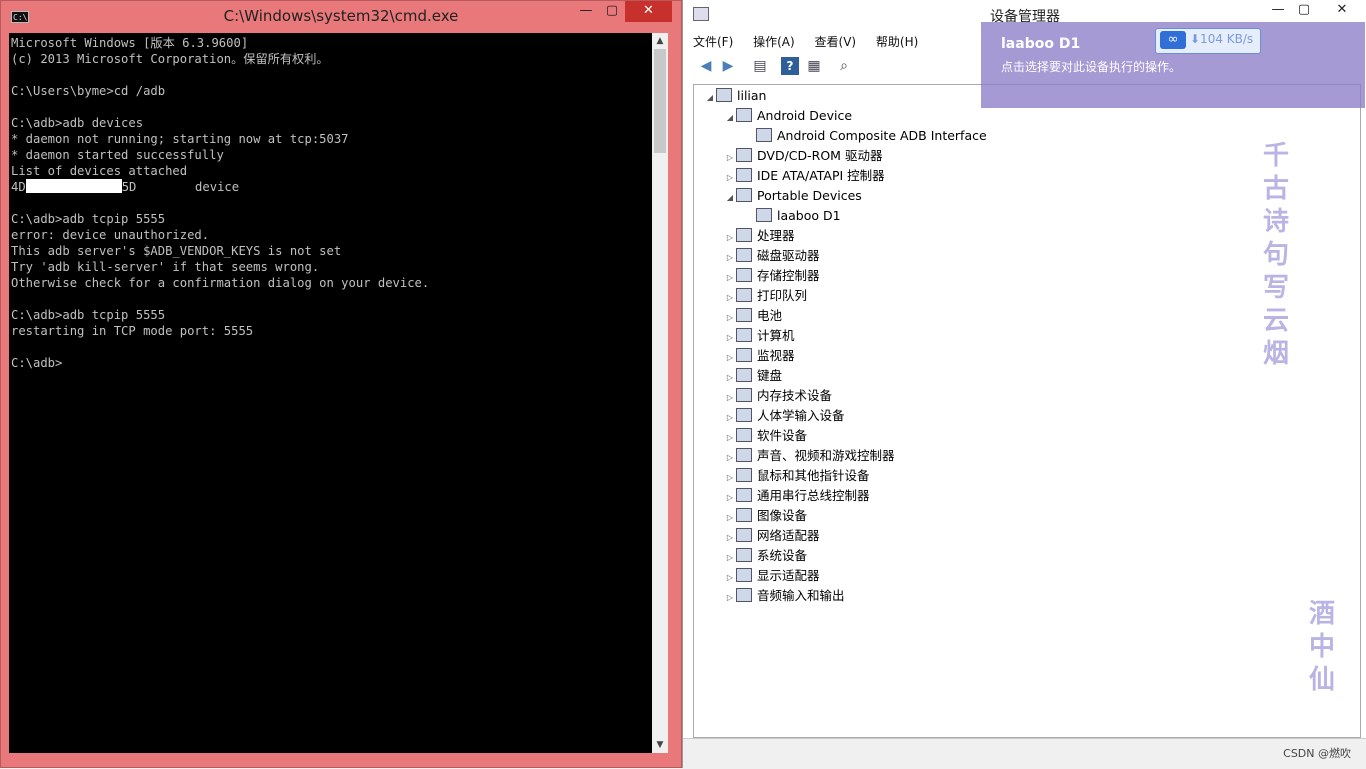 This screenshot has width=1366, height=769. What do you see at coordinates (797, 476) in the screenshot?
I see `tree-item: ▷ 鼠标和其他指针设备` at bounding box center [797, 476].